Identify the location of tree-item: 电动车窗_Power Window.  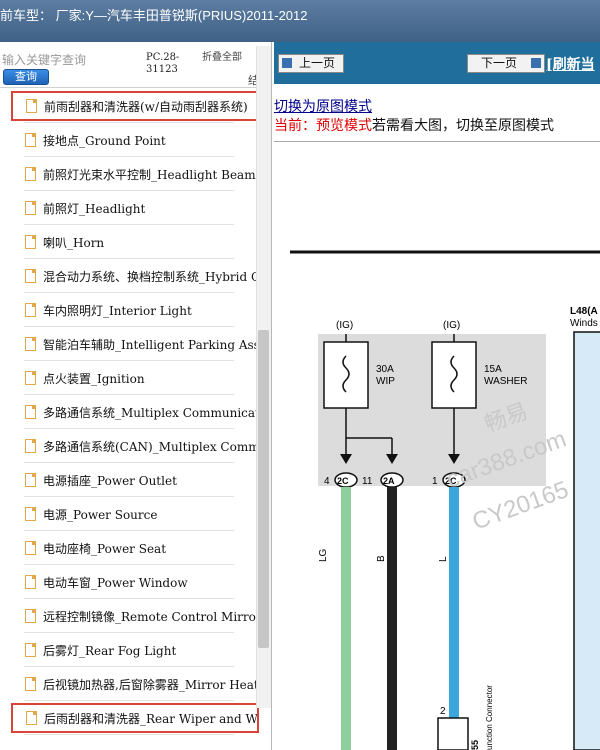
(134, 582).